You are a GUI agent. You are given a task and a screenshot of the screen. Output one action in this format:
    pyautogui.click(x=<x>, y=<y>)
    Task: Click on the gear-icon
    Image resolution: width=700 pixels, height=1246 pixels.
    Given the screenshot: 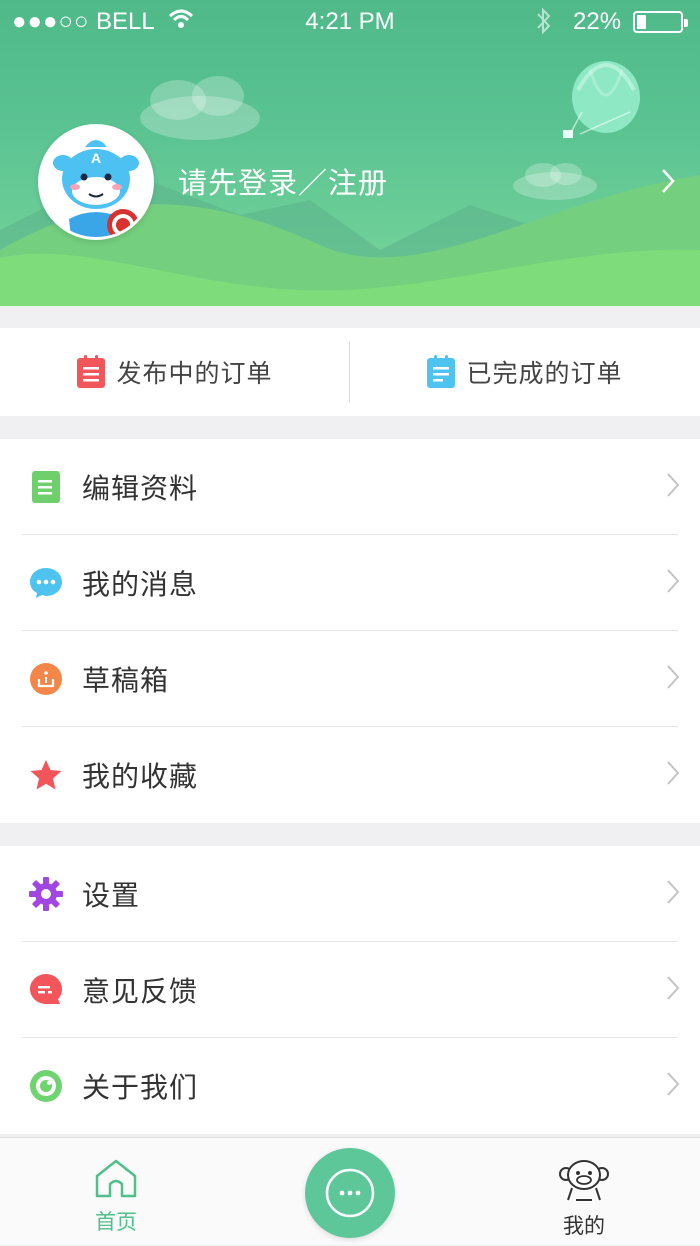 What is the action you would take?
    pyautogui.click(x=46, y=894)
    